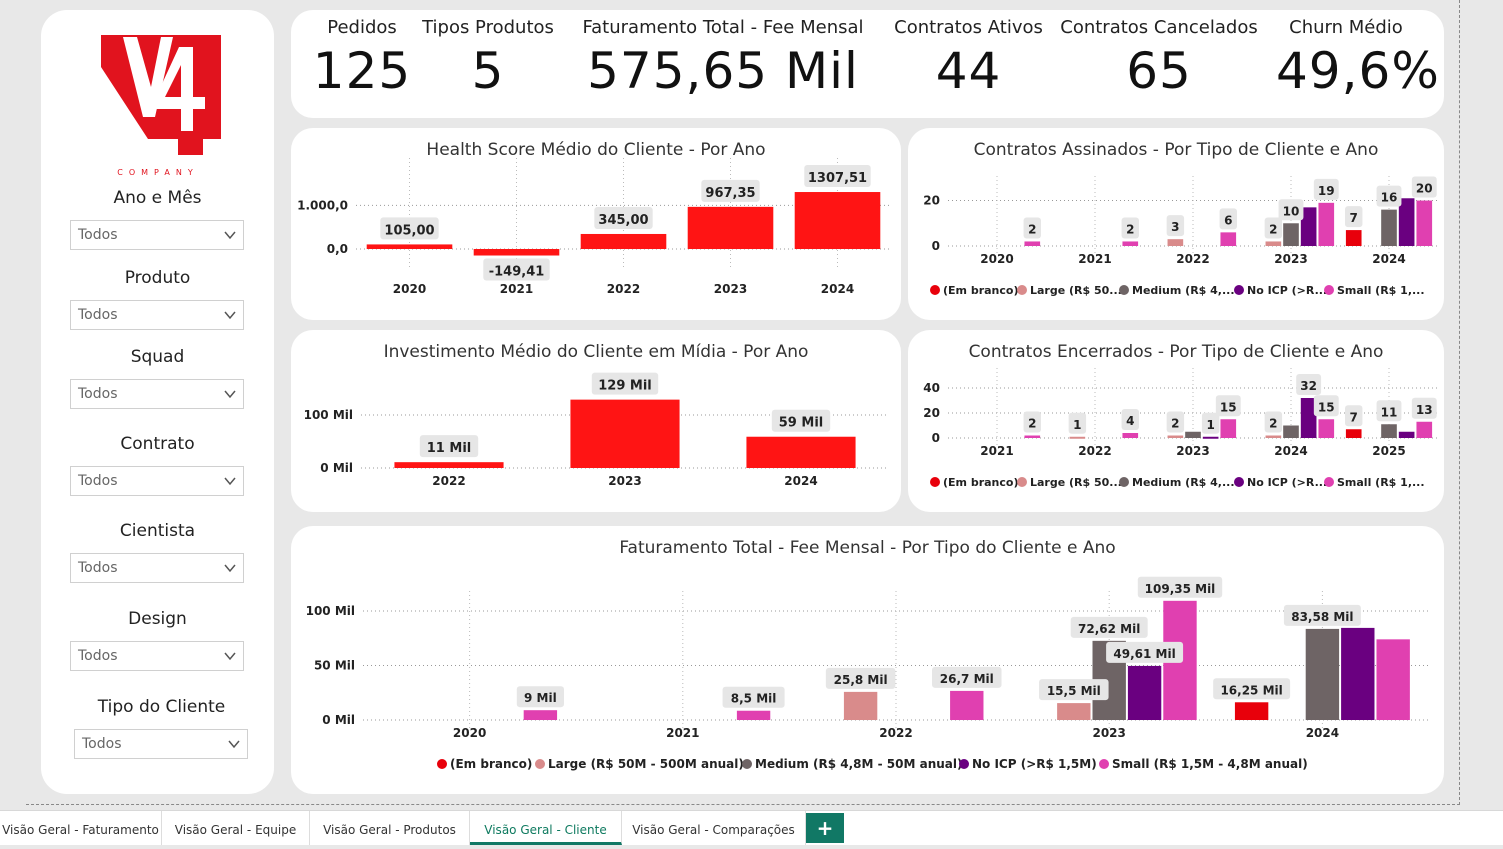  What do you see at coordinates (390, 828) in the screenshot?
I see `page-tab: Visão Geral - Produtos` at bounding box center [390, 828].